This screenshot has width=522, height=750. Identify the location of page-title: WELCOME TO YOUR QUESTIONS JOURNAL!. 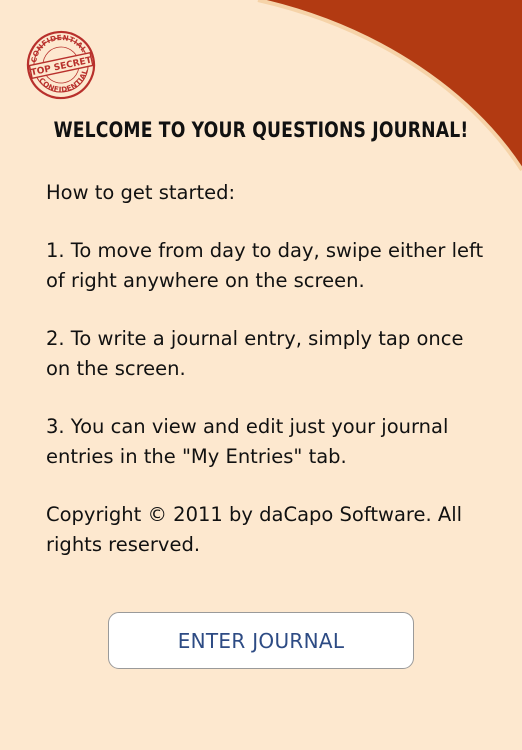
(261, 130).